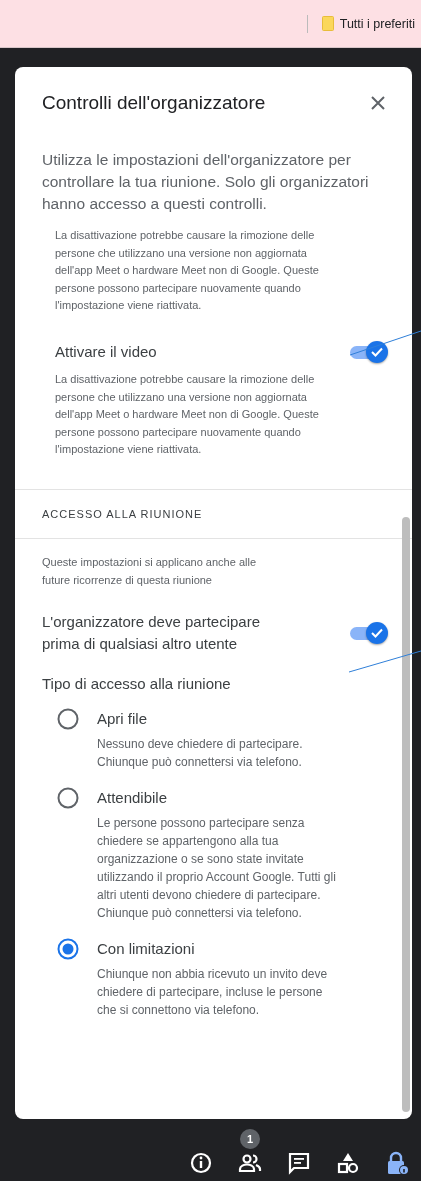  Describe the element at coordinates (299, 1163) in the screenshot. I see `chat-icon` at that location.